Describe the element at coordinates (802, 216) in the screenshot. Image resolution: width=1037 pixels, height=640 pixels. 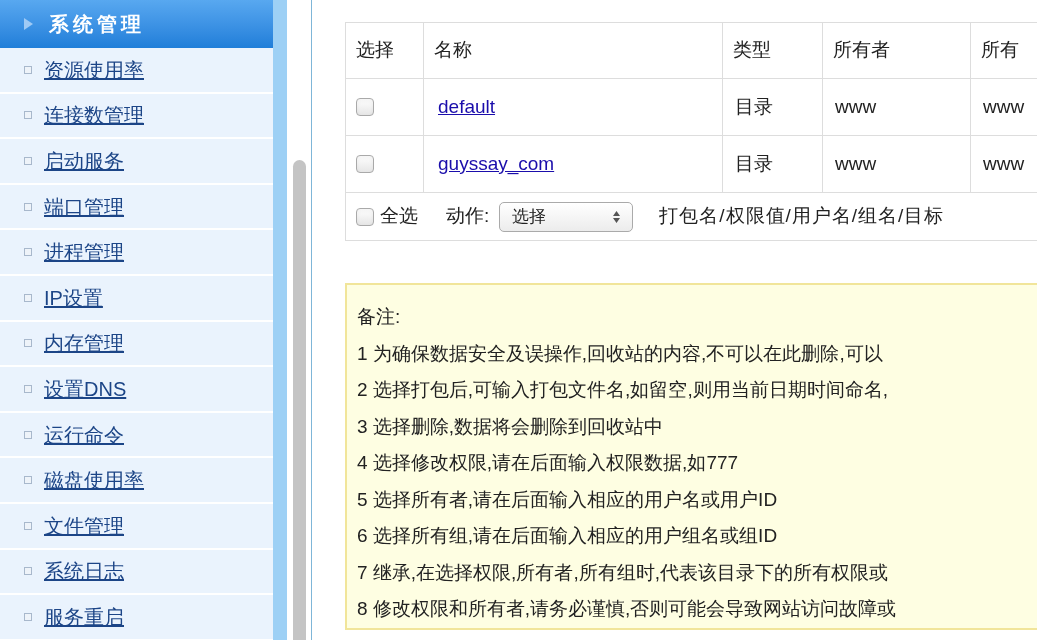
I see `hint-text: 打包名/权限值/用户名/组名/目标` at that location.